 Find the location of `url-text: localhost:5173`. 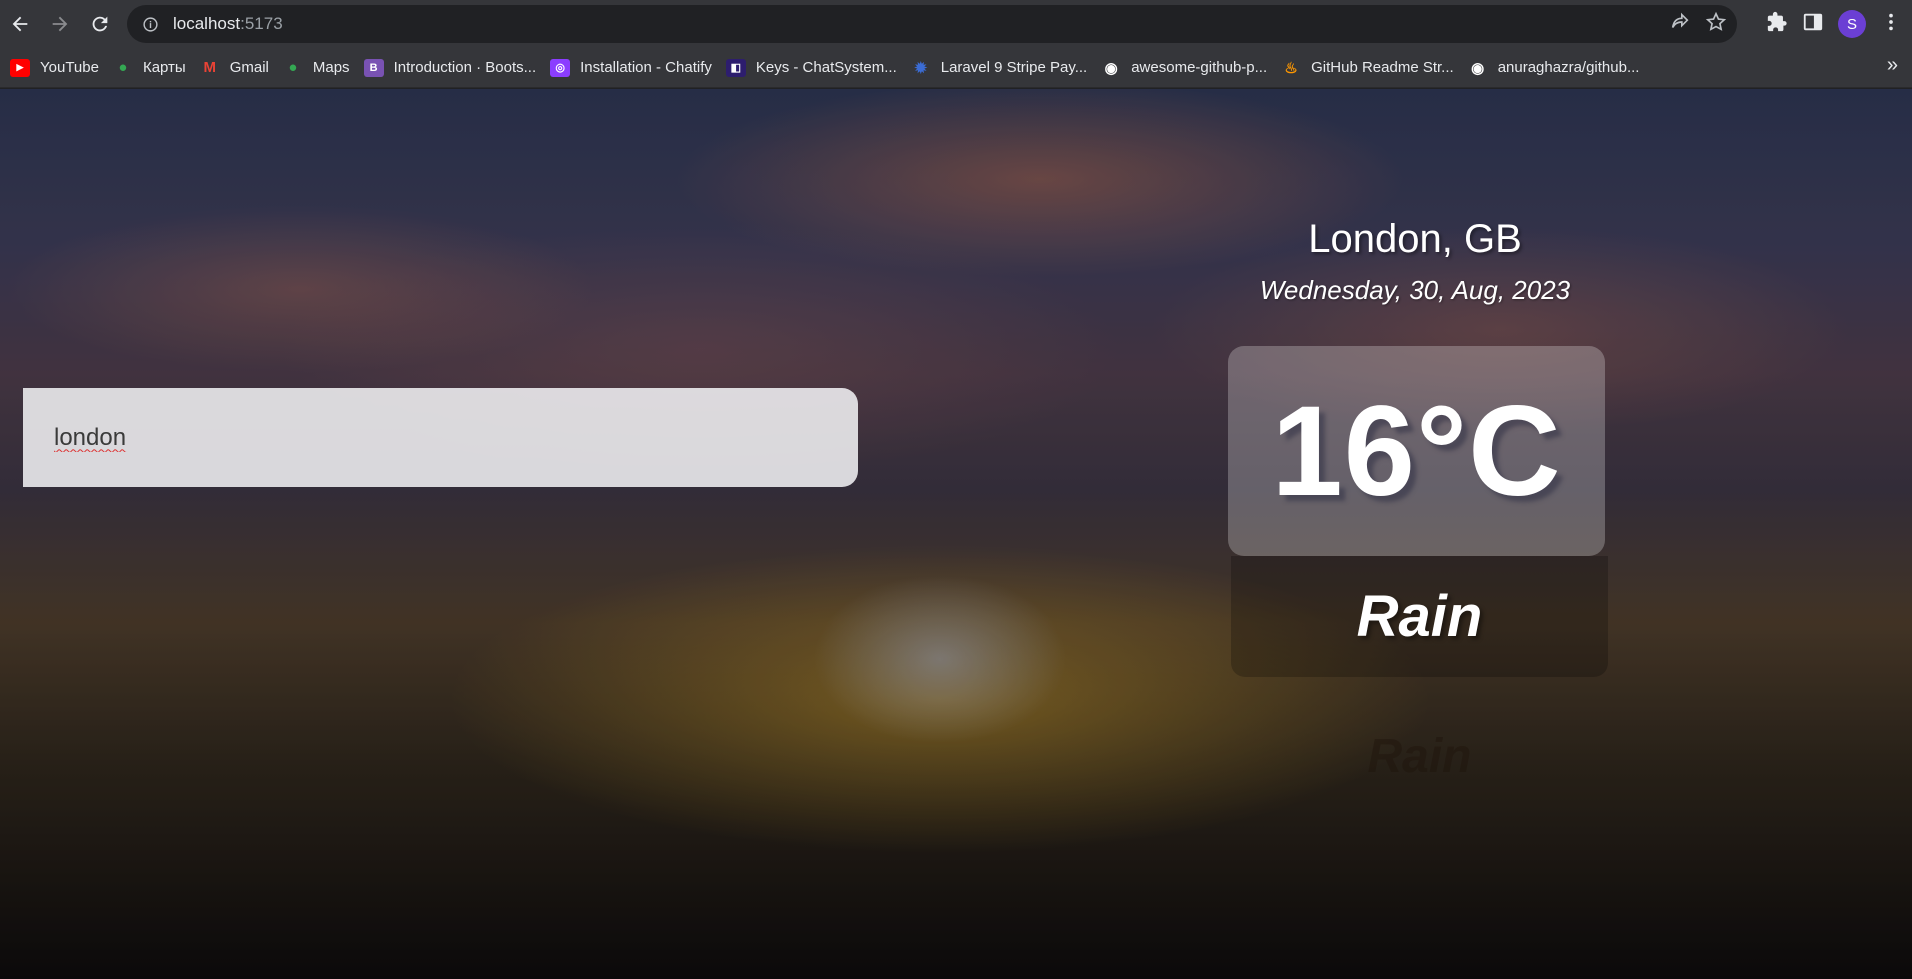

url-text: localhost:5173 is located at coordinates (228, 24).